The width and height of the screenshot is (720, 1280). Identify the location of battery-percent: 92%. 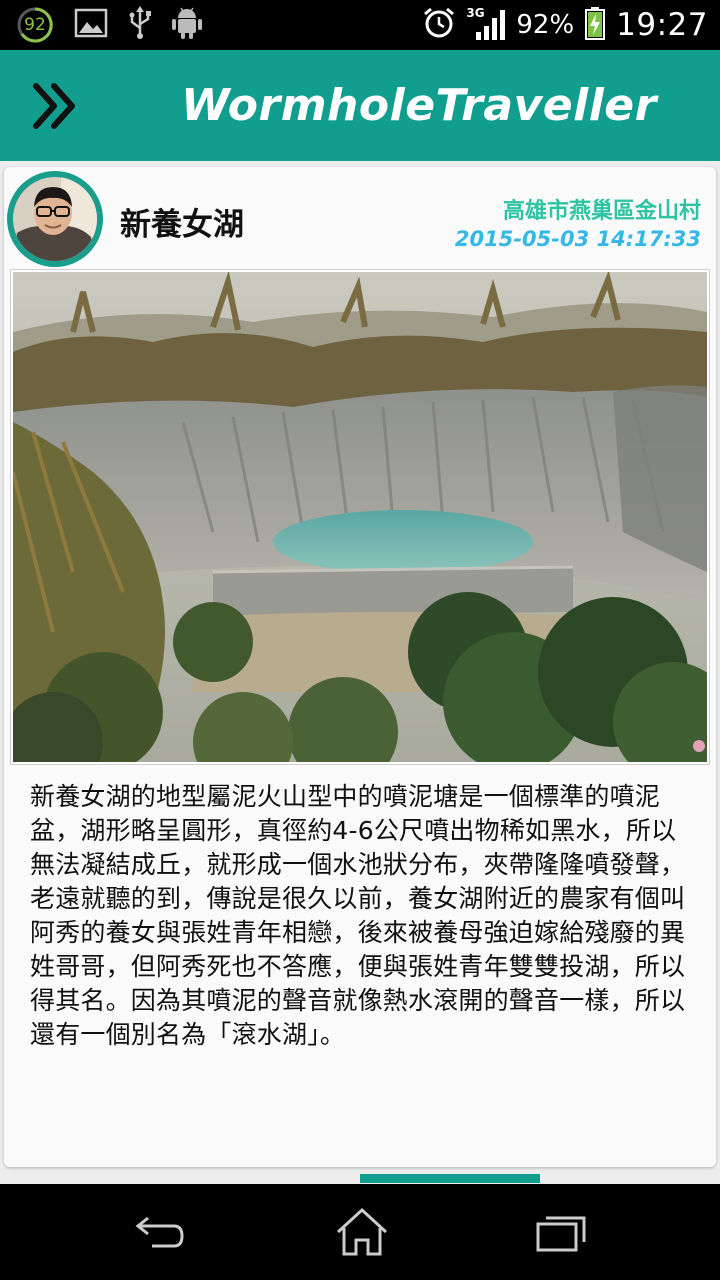
(545, 25).